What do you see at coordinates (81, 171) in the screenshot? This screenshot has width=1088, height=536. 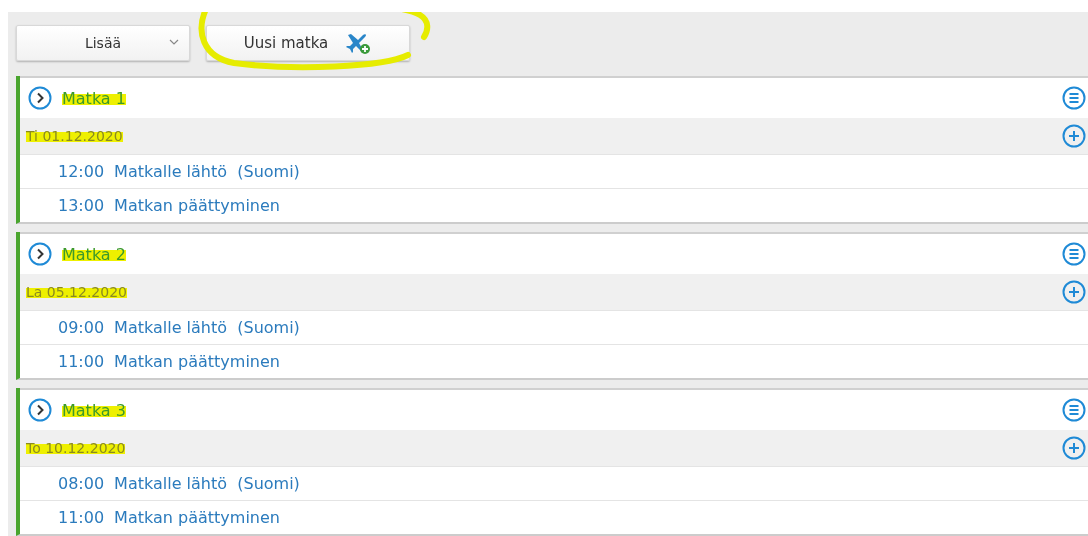 I see `event-time: 12:00` at bounding box center [81, 171].